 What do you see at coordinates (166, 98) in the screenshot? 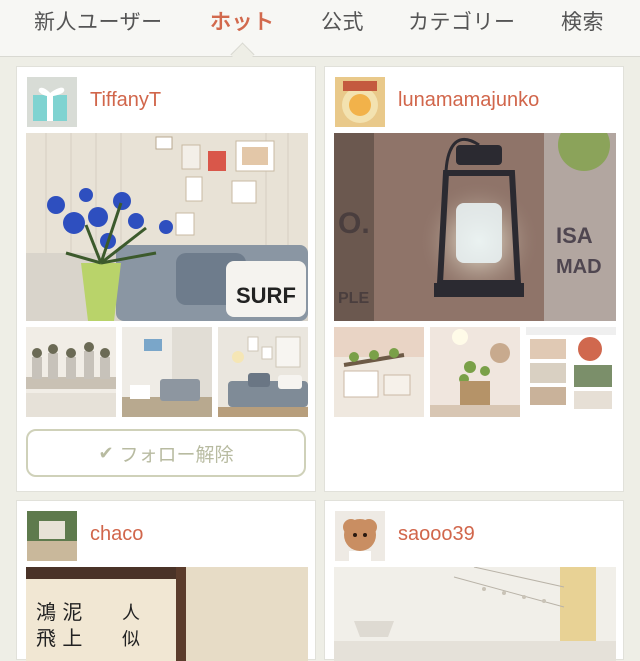
I see `card-header: TiffanyT` at bounding box center [166, 98].